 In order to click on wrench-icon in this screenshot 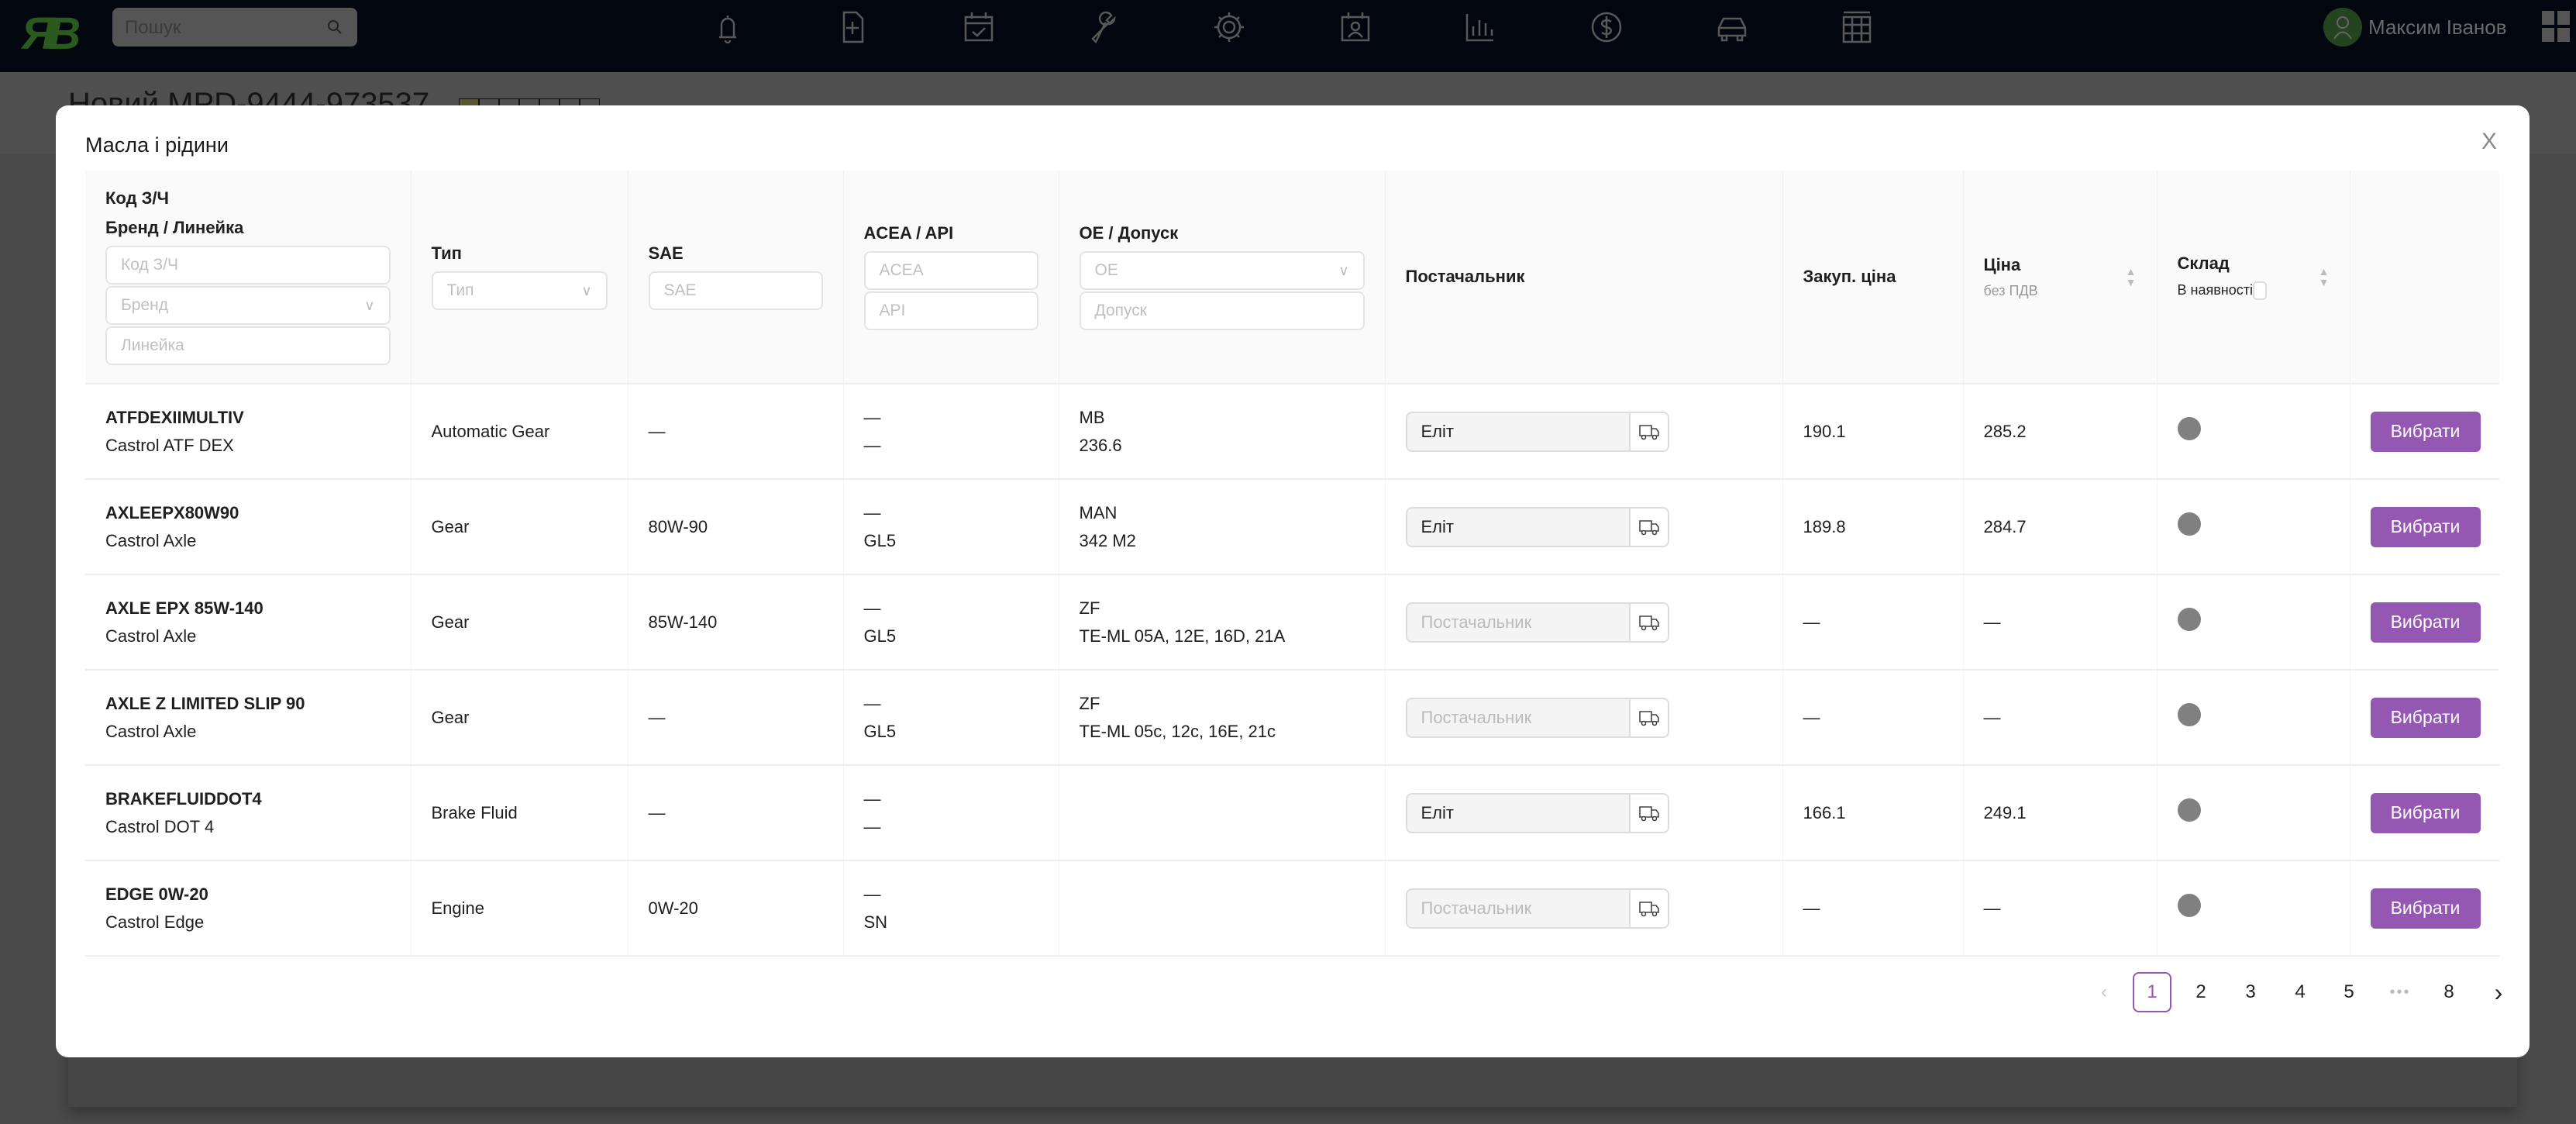, I will do `click(1104, 27)`.